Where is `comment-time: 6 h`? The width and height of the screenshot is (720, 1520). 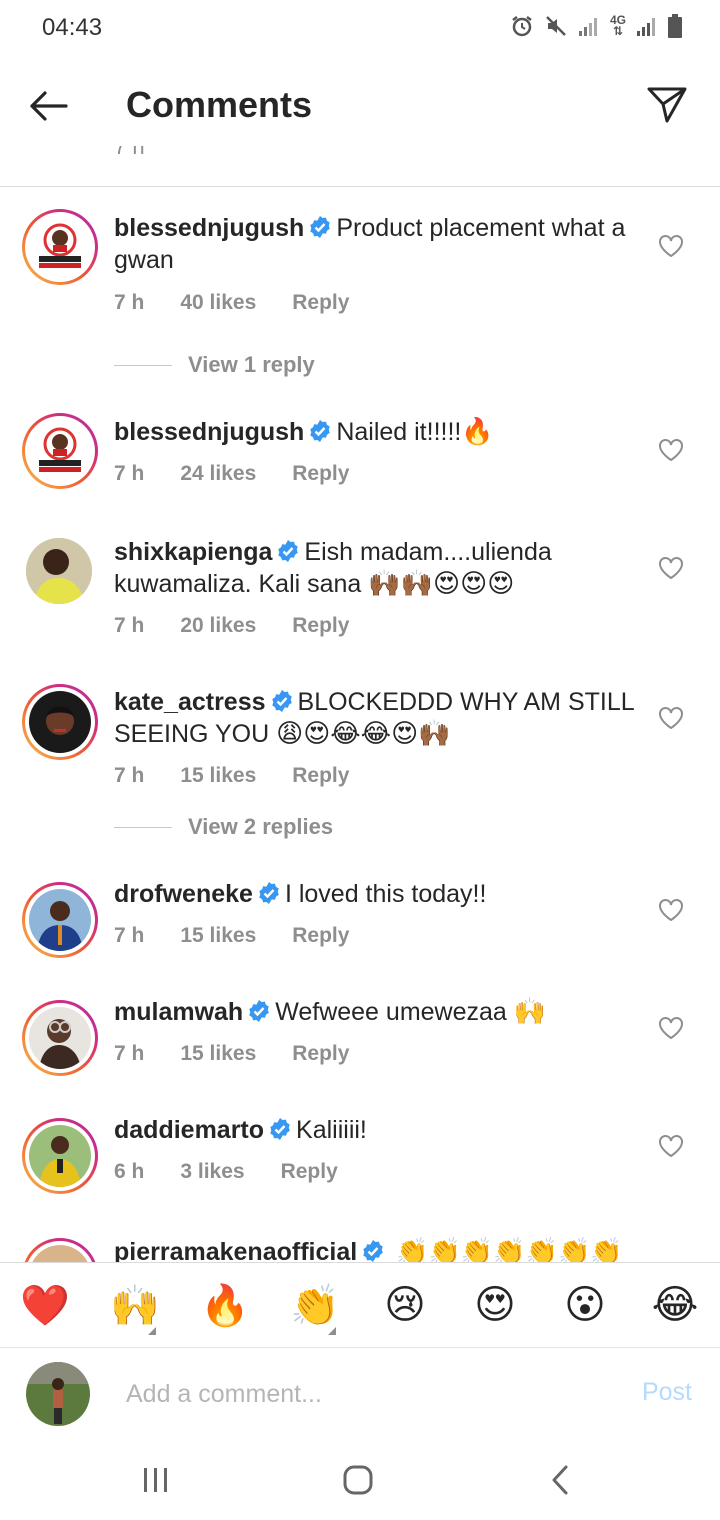 comment-time: 6 h is located at coordinates (129, 1171).